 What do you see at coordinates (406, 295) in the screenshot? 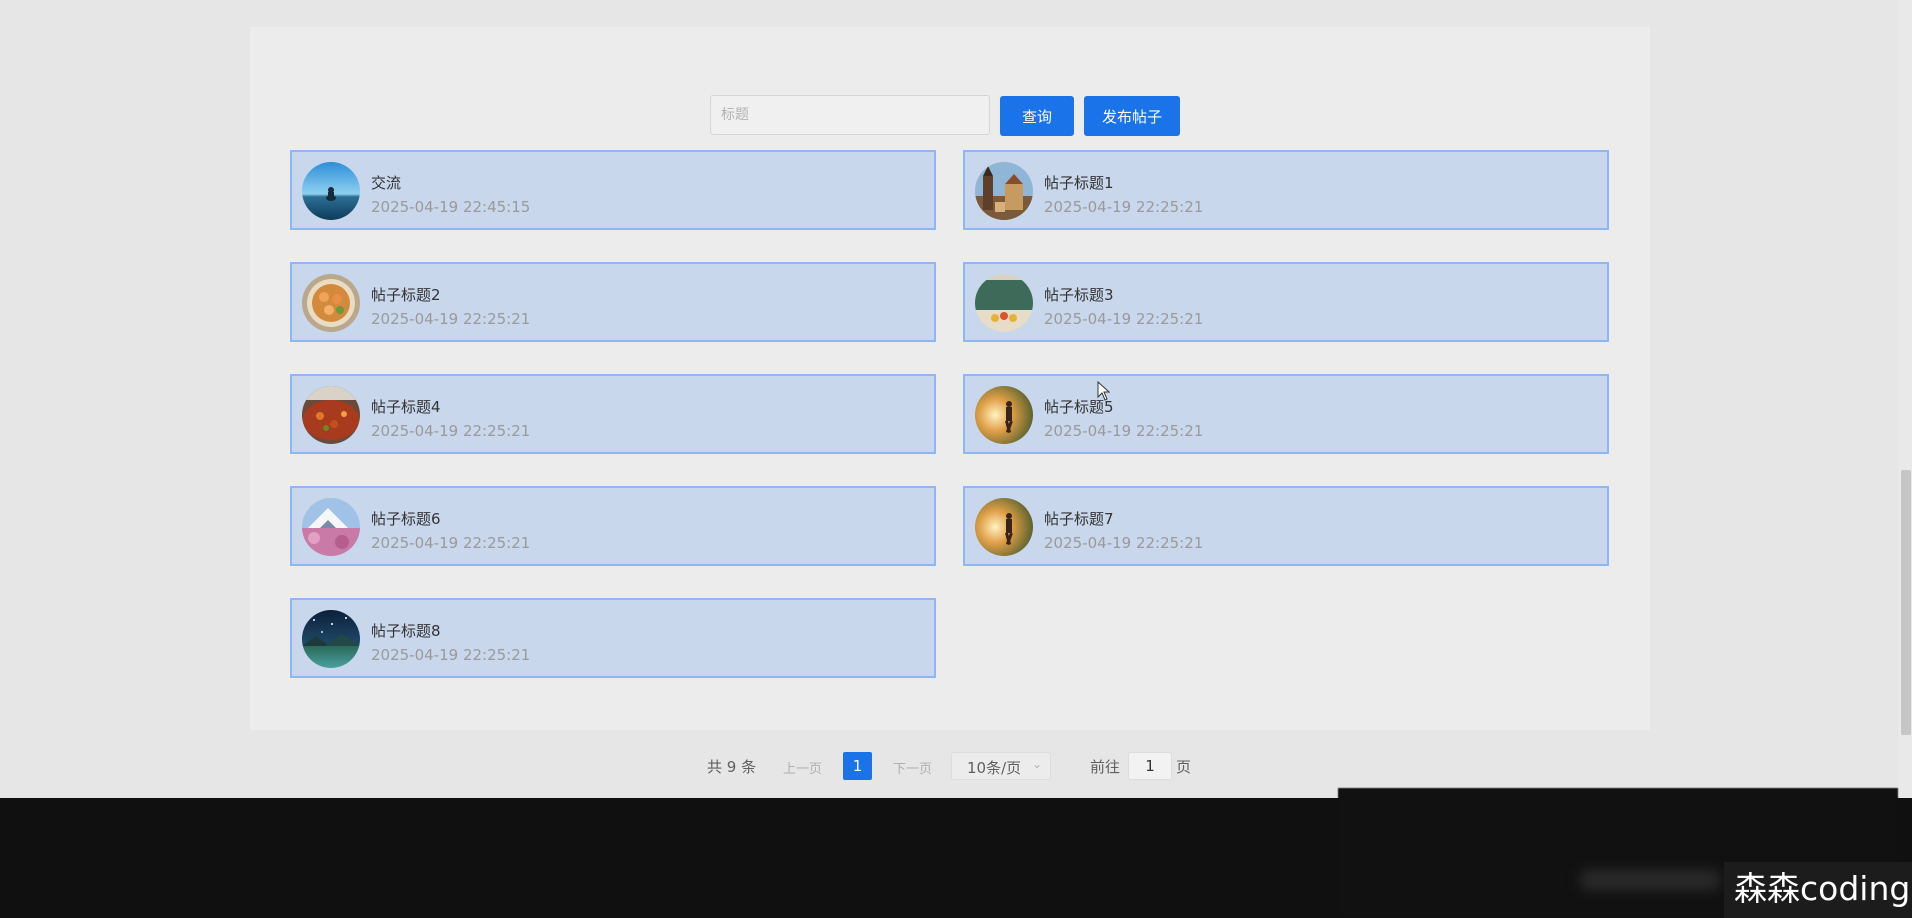
I see `post-title: 帖子标题2` at bounding box center [406, 295].